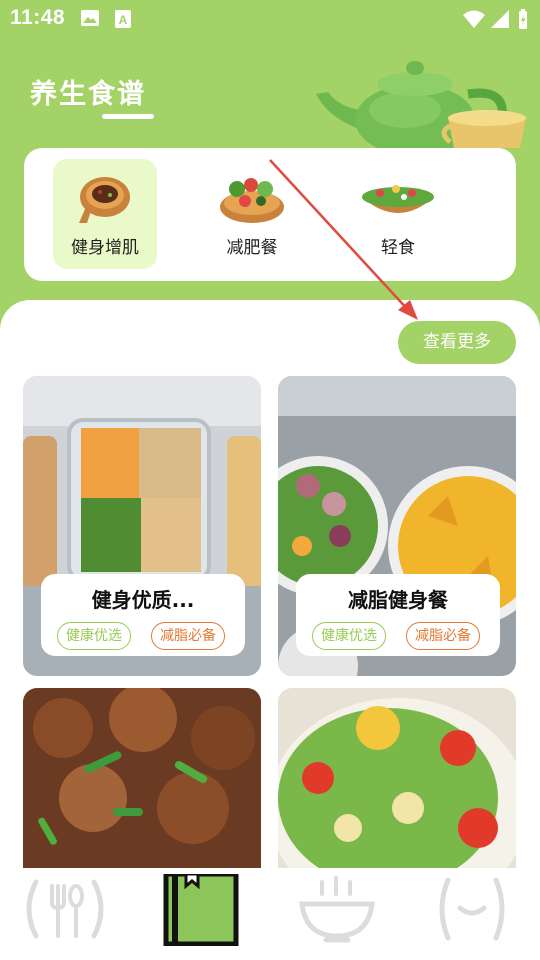 This screenshot has height=960, width=540. I want to click on fork-spoon-icon, so click(65, 909).